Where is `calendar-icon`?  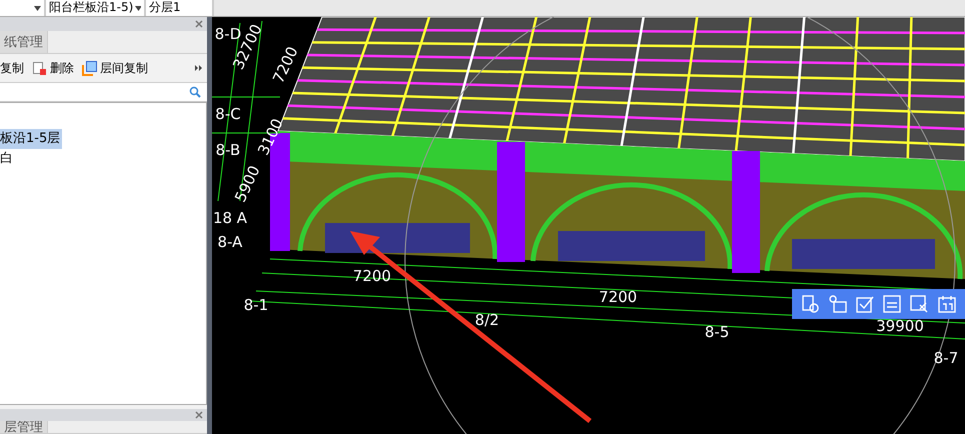
calendar-icon is located at coordinates (947, 304).